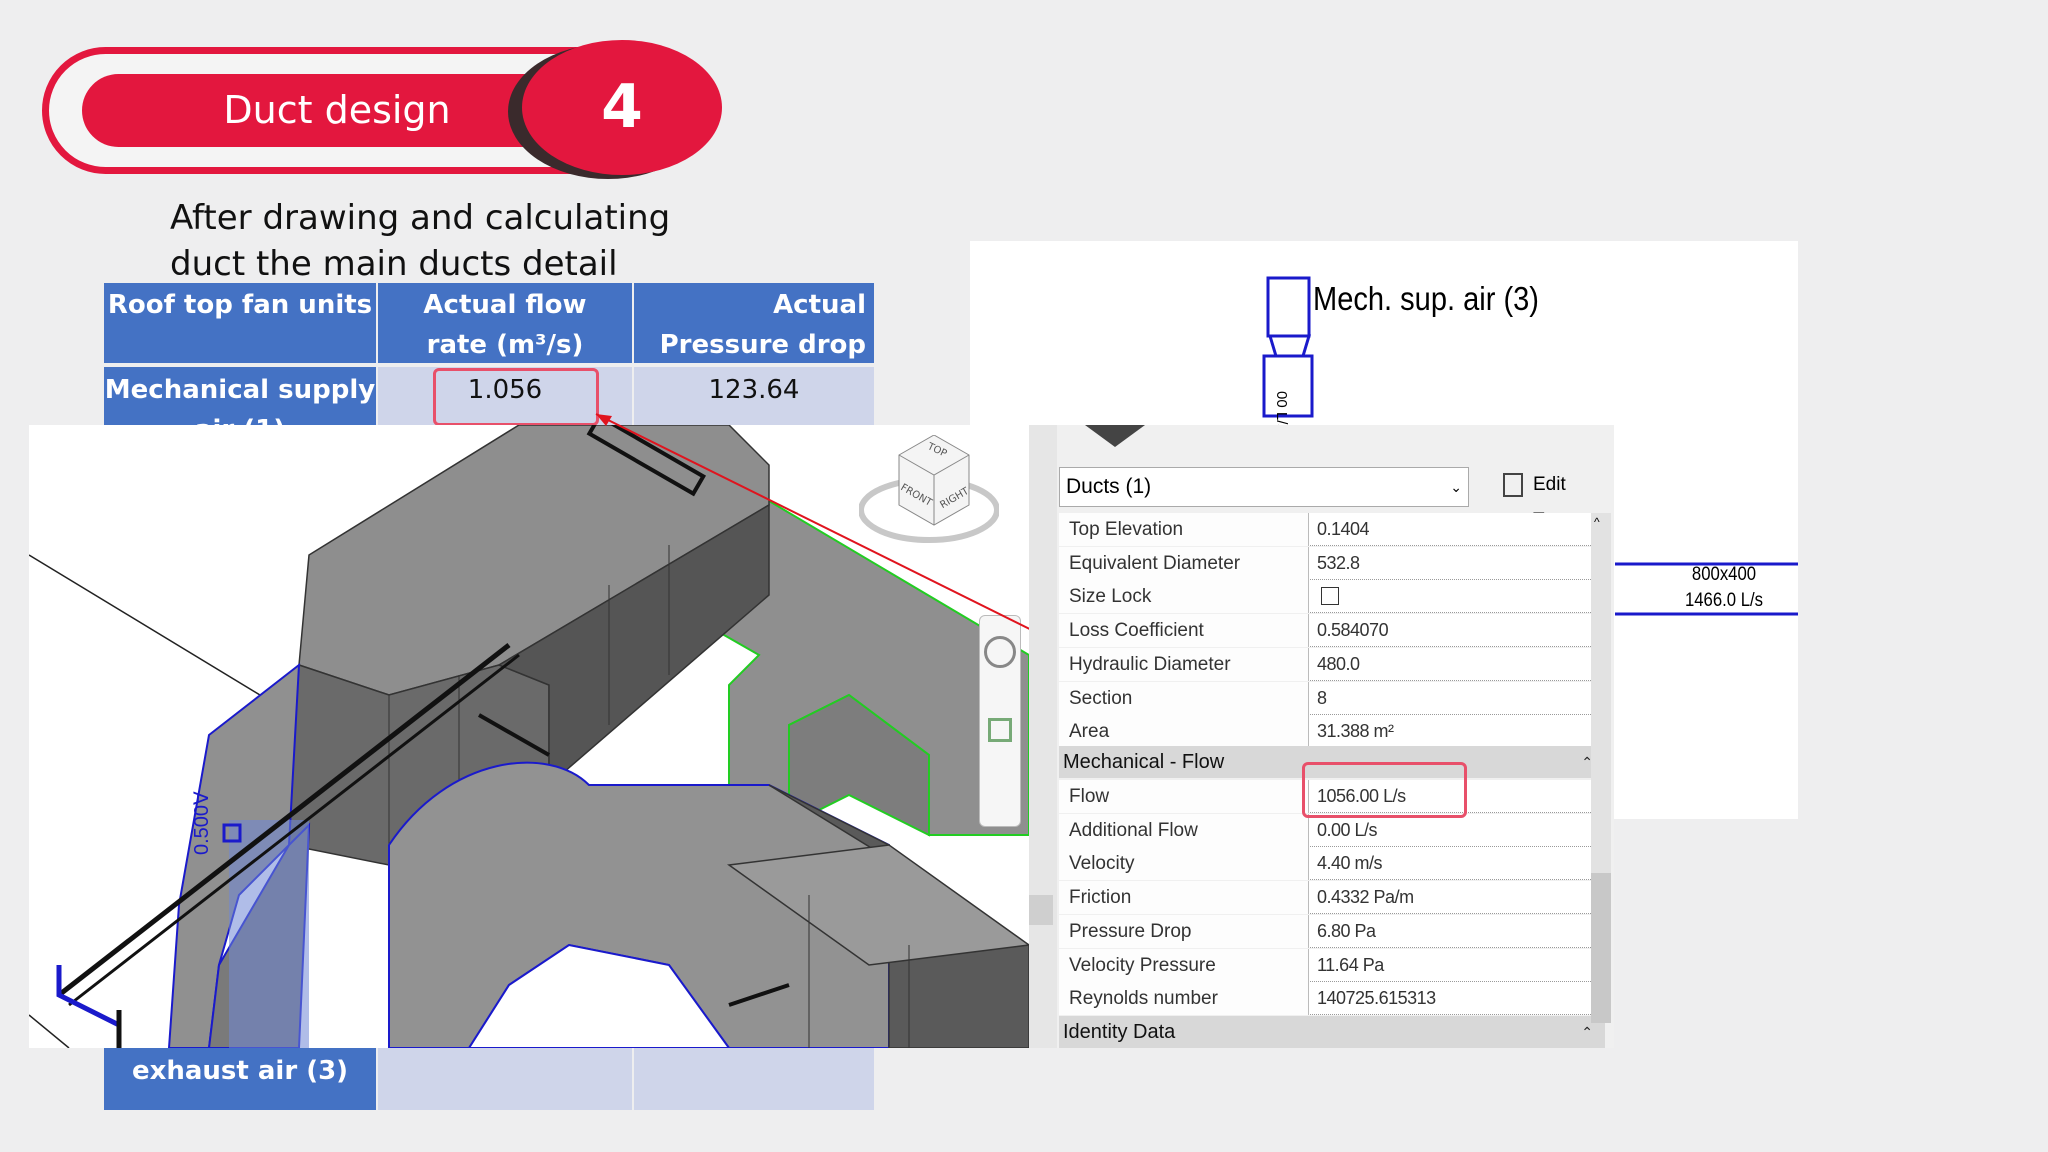 This screenshot has height=1152, width=2048. What do you see at coordinates (1184, 597) in the screenshot?
I see `property-label: Size Lock` at bounding box center [1184, 597].